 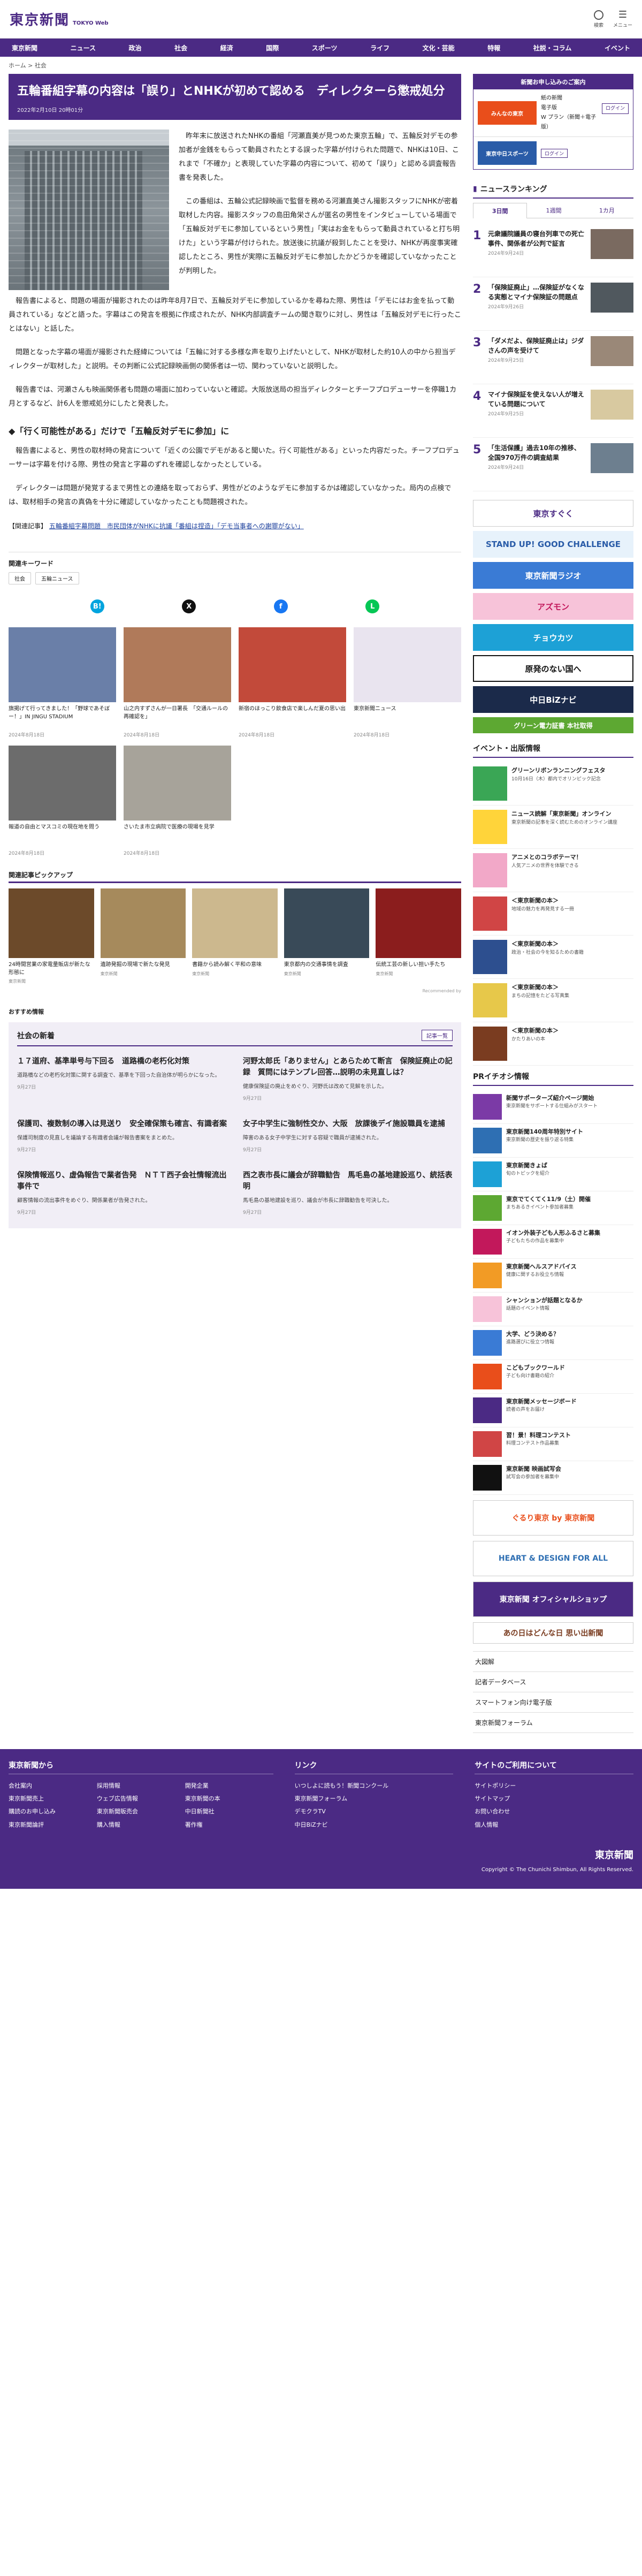 What do you see at coordinates (553, 411) in the screenshot?
I see `ranking-item: 4 マイナ保険証を使えない人が増えている問題について 2024年9月25日` at bounding box center [553, 411].